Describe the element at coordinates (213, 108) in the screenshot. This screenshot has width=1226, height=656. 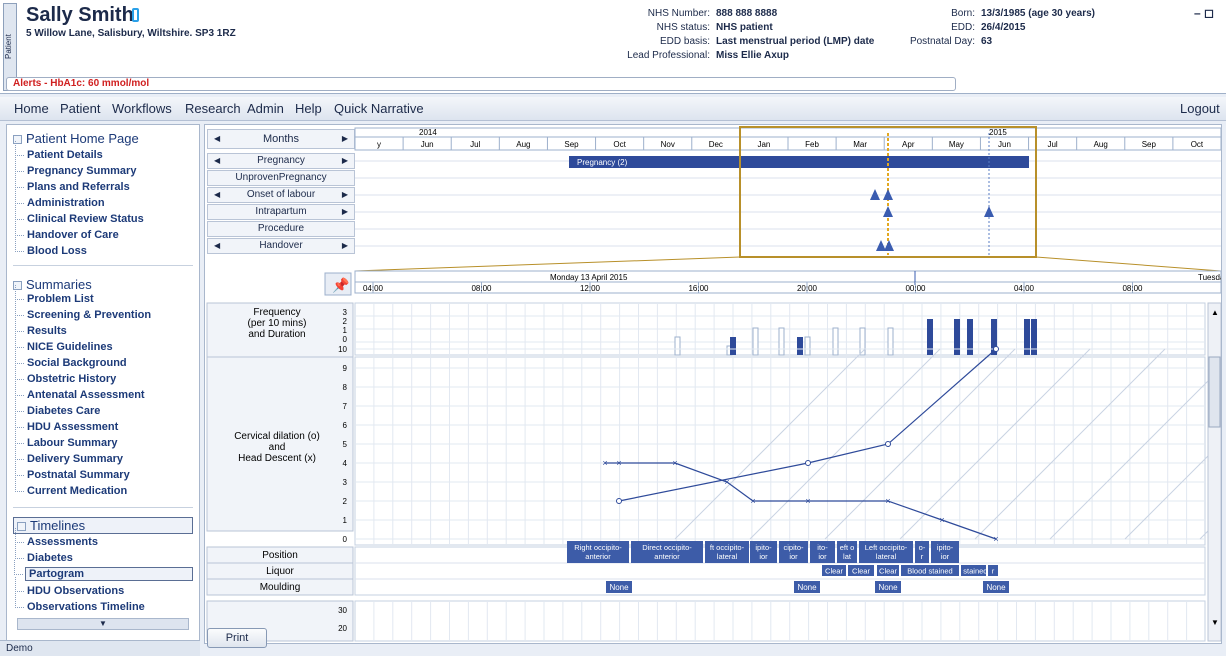
I see `menu-research: Research` at that location.